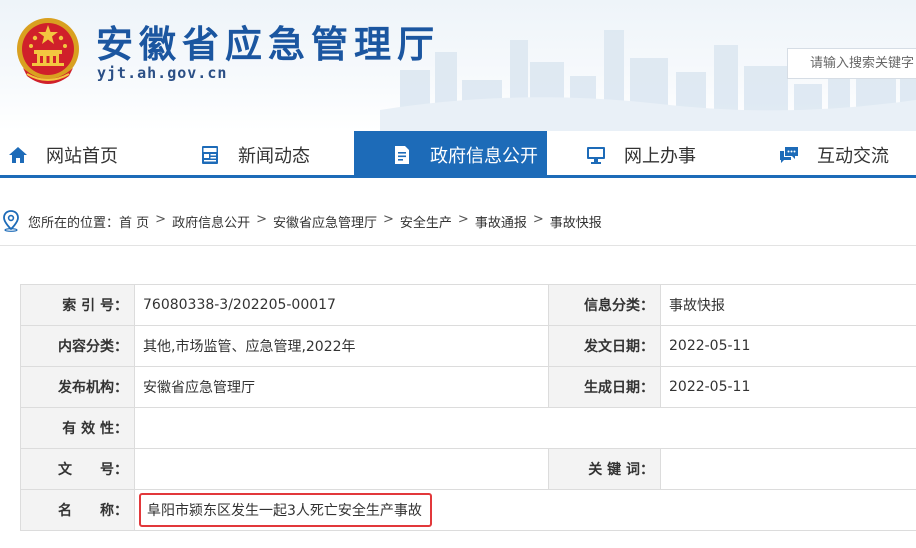 This screenshot has width=916, height=548. What do you see at coordinates (341, 469) in the screenshot?
I see `document-number-value` at bounding box center [341, 469].